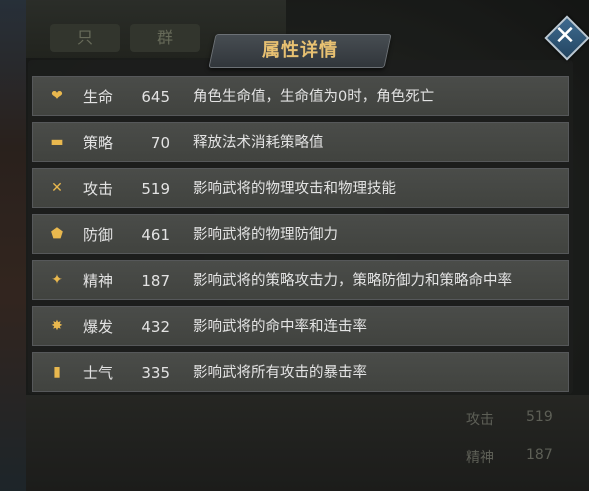 The width and height of the screenshot is (589, 491). I want to click on attribute-name: 精神, so click(98, 281).